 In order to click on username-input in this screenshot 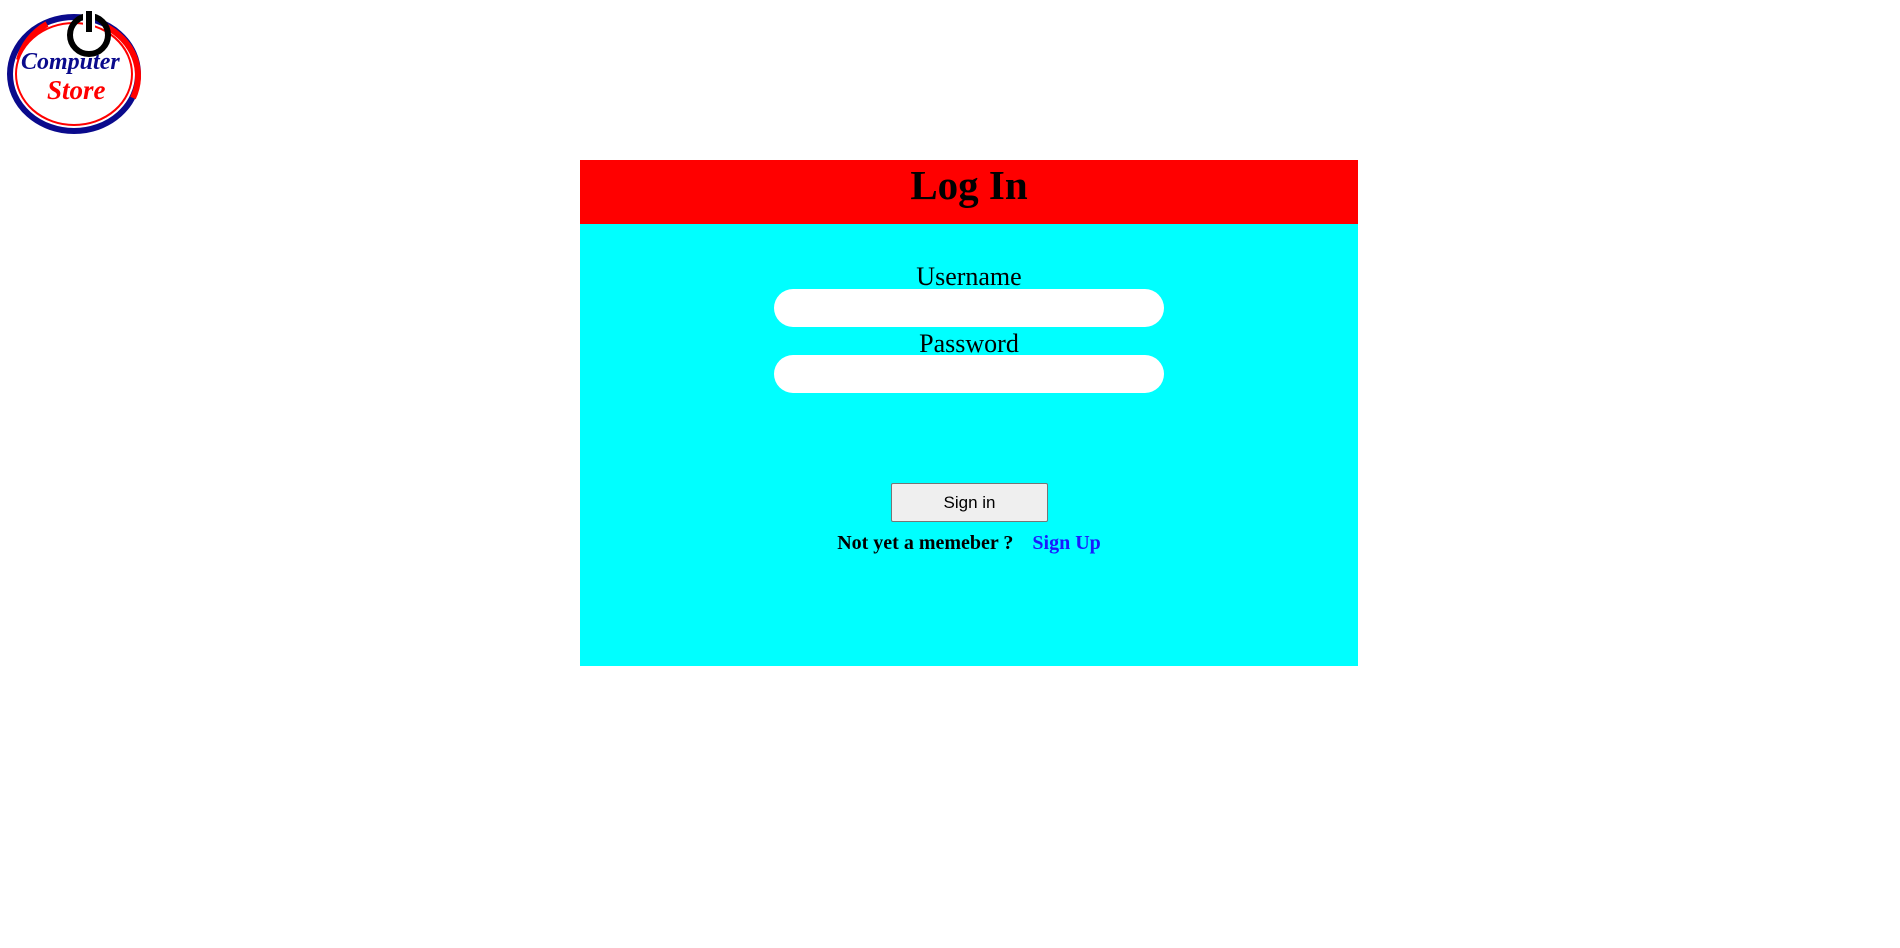, I will do `click(969, 308)`.